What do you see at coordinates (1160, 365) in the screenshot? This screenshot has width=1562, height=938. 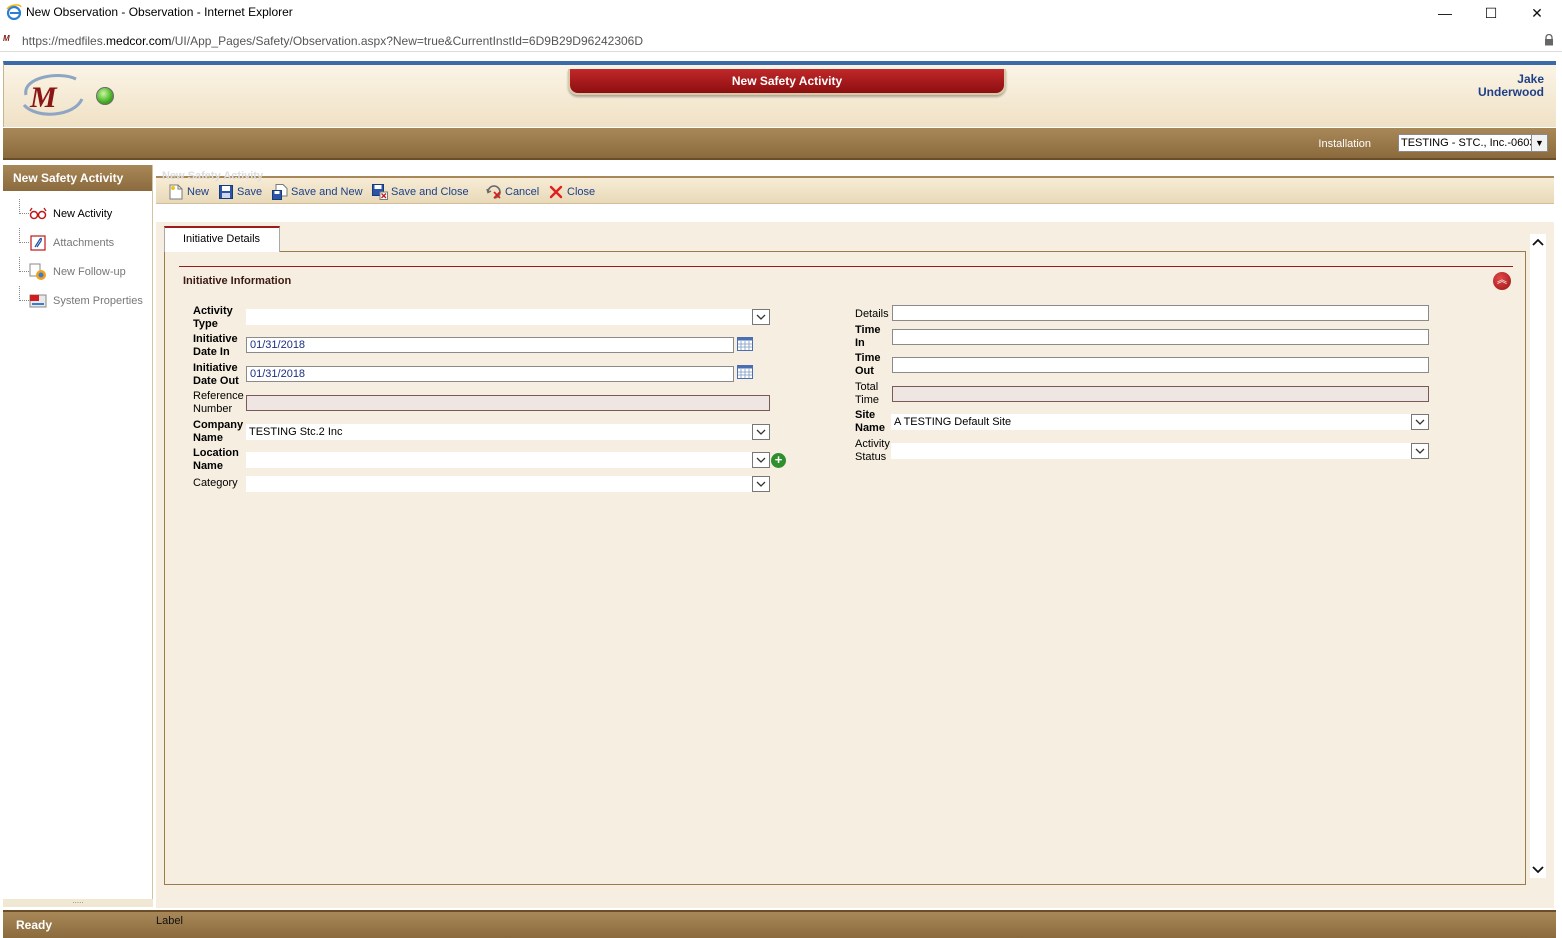 I see `time-out-input` at bounding box center [1160, 365].